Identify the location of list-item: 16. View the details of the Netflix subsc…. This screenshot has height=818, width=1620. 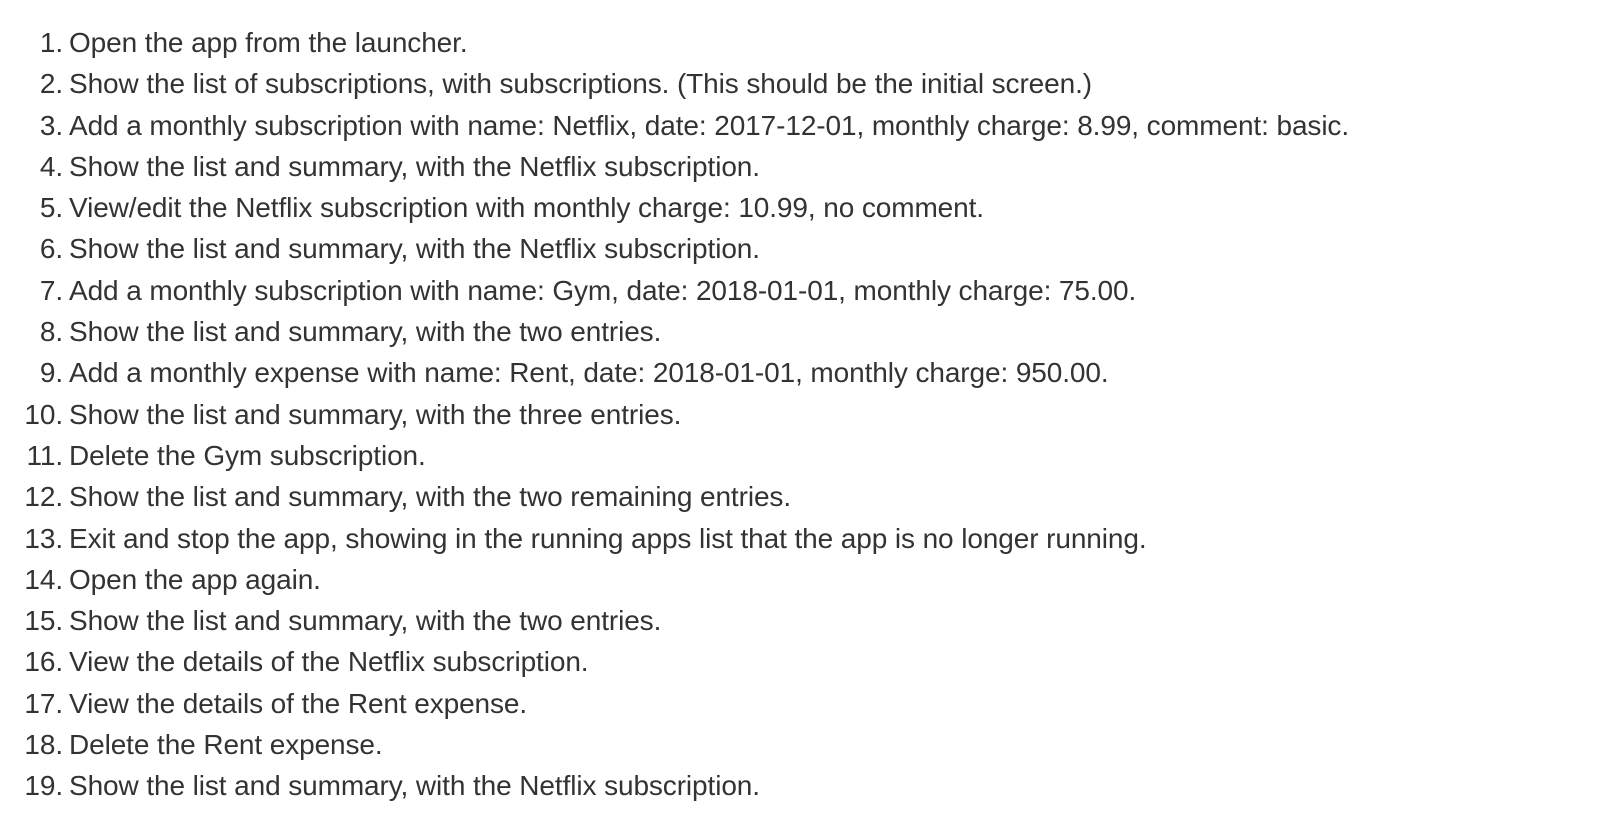
(810, 661).